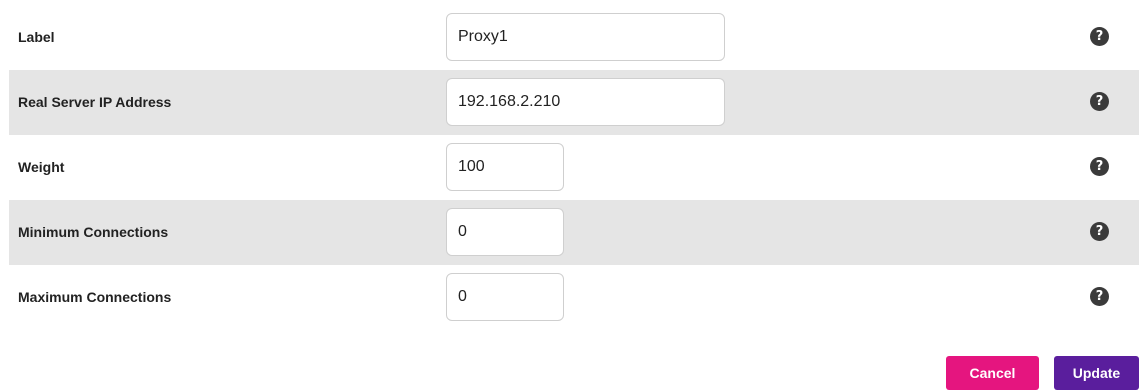 This screenshot has height=390, width=1139. Describe the element at coordinates (585, 37) in the screenshot. I see `label-input` at that location.